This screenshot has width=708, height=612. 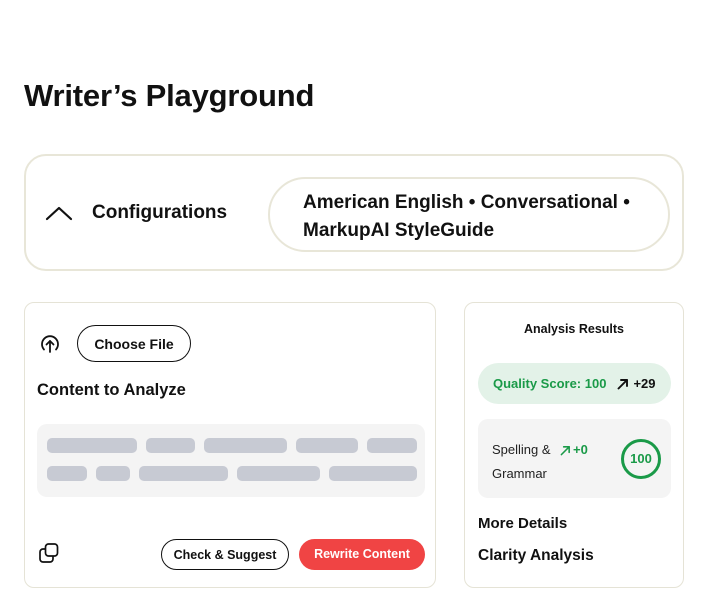 I want to click on spelling-grammar-card: Spelling & Grammar +0 100, so click(x=574, y=458).